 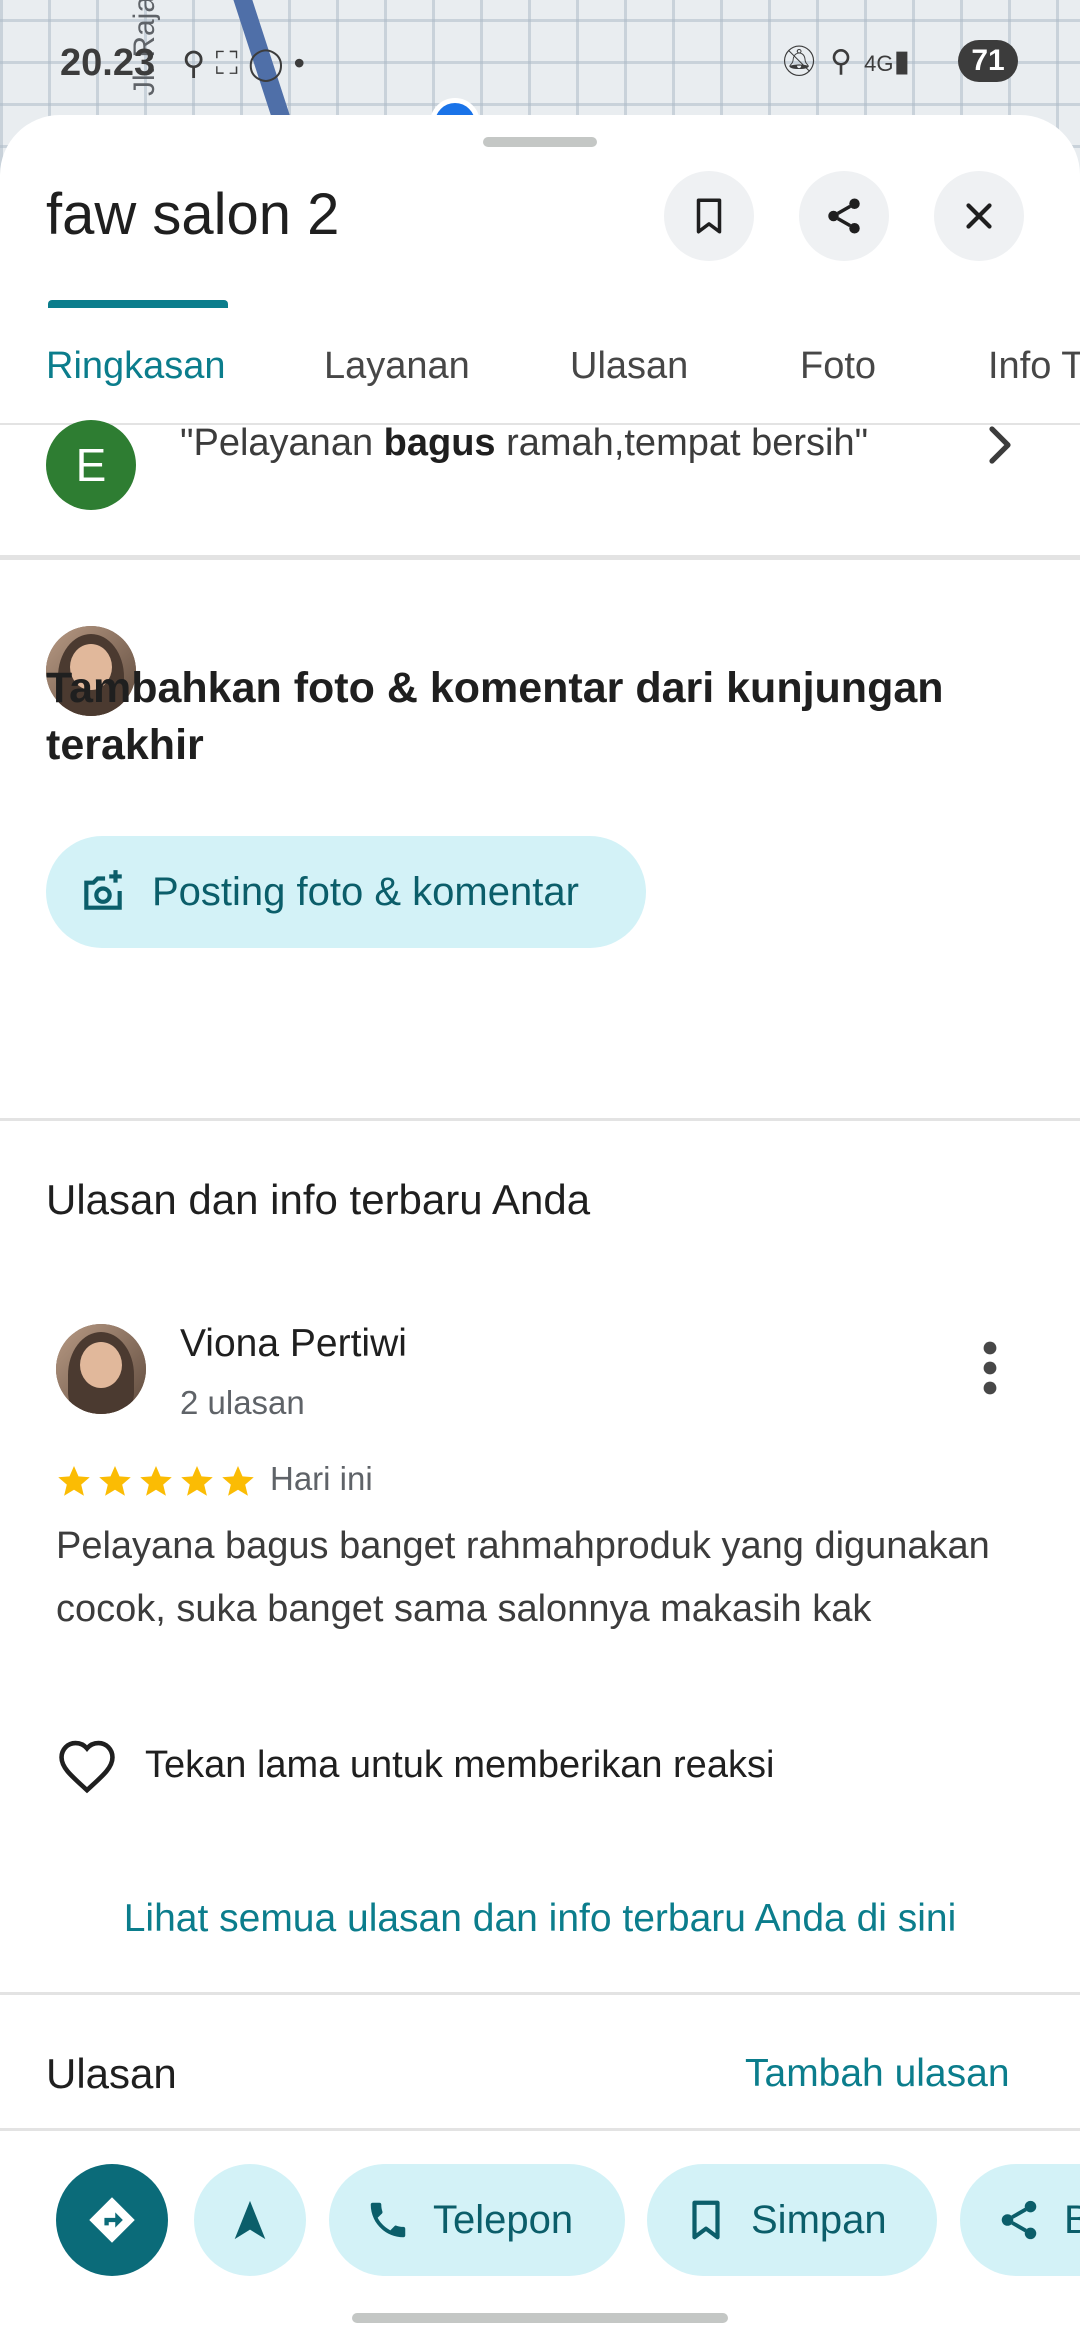 I want to click on save-place-button, so click(x=709, y=216).